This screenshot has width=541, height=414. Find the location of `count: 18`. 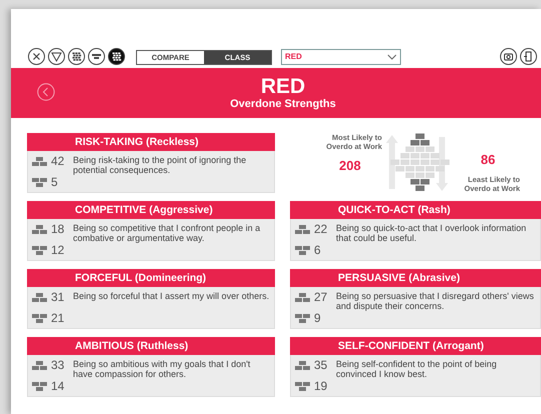

count: 18 is located at coordinates (57, 229).